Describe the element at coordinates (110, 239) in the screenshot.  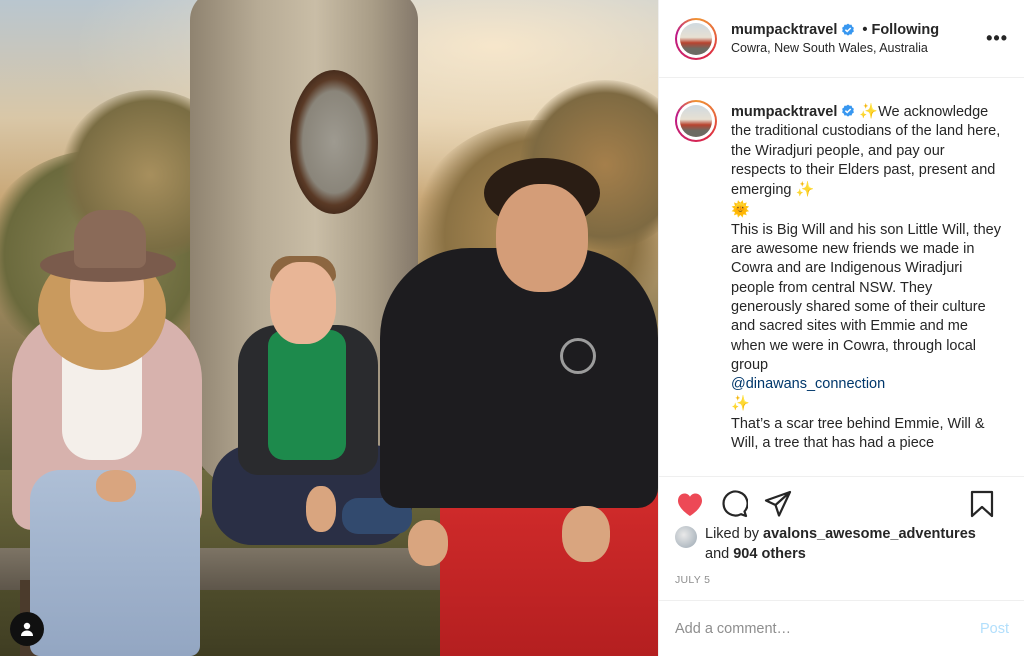
I see `photo-hat-crown` at that location.